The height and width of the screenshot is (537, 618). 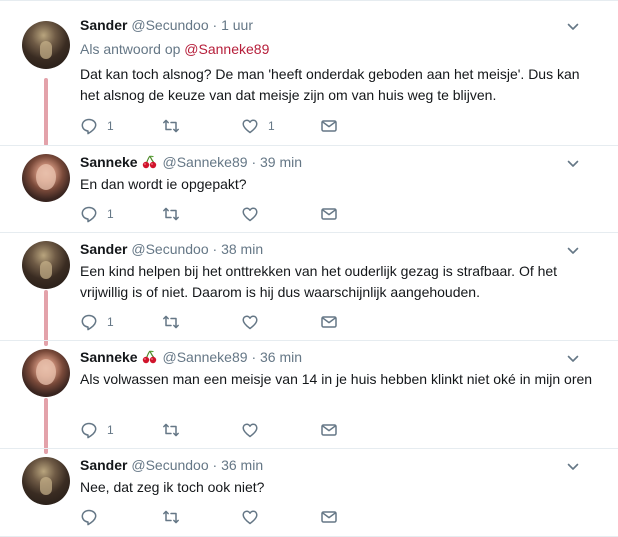 I want to click on tweet-header: Sander @Secundoo · 36 min, so click(x=171, y=465).